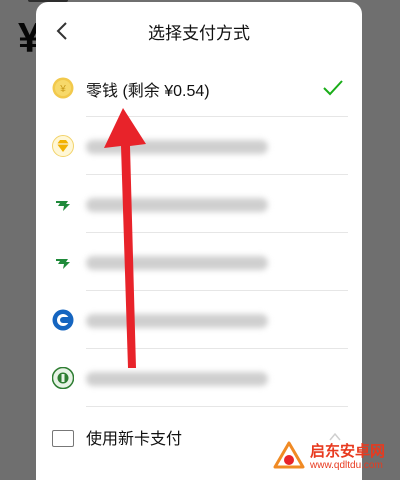 The height and width of the screenshot is (480, 400). What do you see at coordinates (63, 320) in the screenshot?
I see `ccb-bank-icon` at bounding box center [63, 320].